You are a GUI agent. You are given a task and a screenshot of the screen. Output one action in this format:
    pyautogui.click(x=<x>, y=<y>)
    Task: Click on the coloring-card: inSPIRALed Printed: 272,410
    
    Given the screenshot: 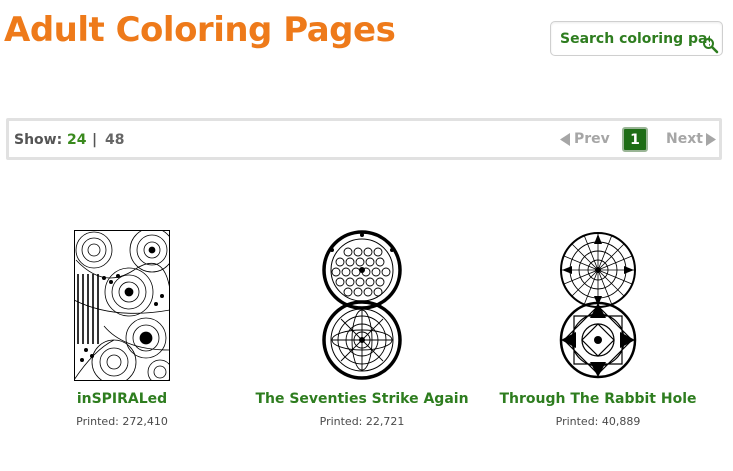 What is the action you would take?
    pyautogui.click(x=122, y=329)
    